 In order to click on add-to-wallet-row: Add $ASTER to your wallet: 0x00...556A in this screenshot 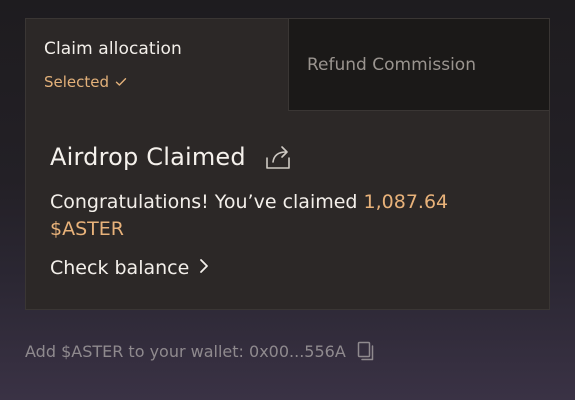, I will do `click(200, 351)`.